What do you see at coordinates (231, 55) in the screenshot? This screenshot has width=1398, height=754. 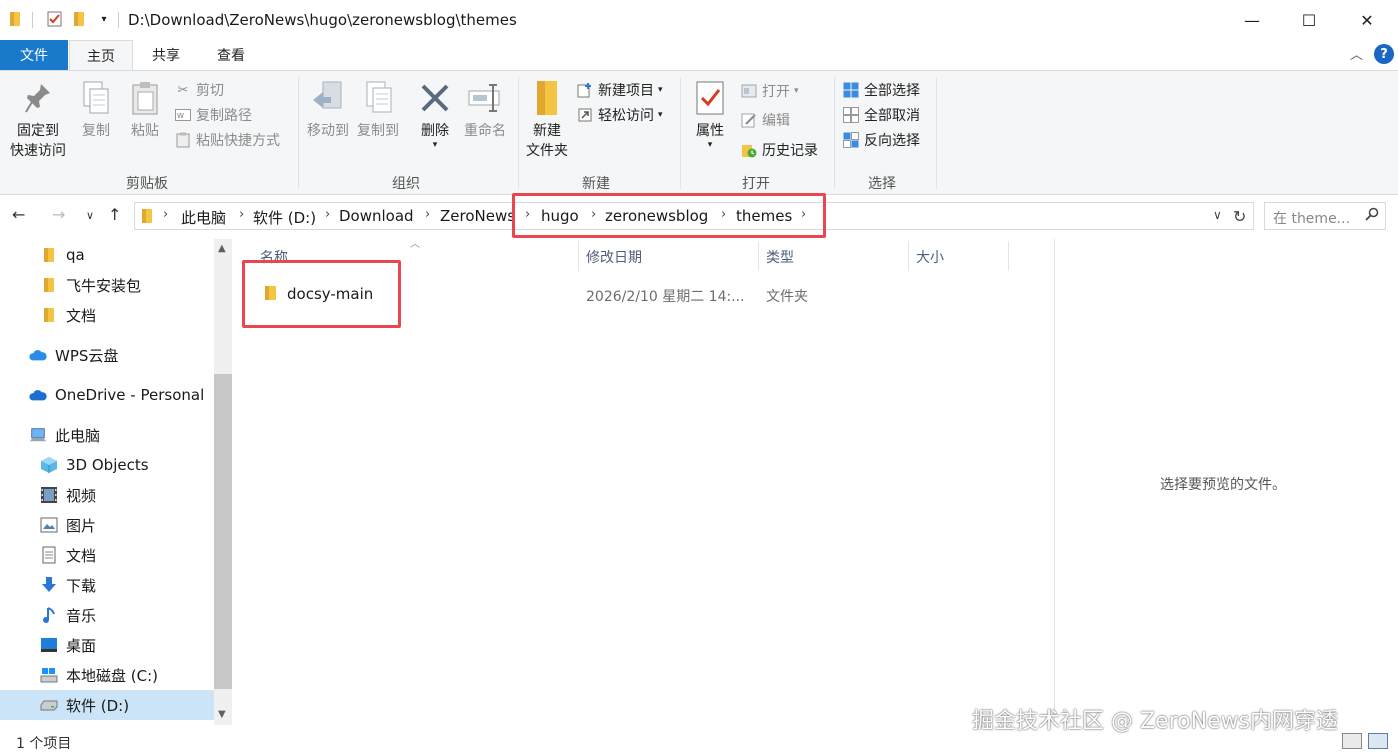 I see `tab-view: 查看` at bounding box center [231, 55].